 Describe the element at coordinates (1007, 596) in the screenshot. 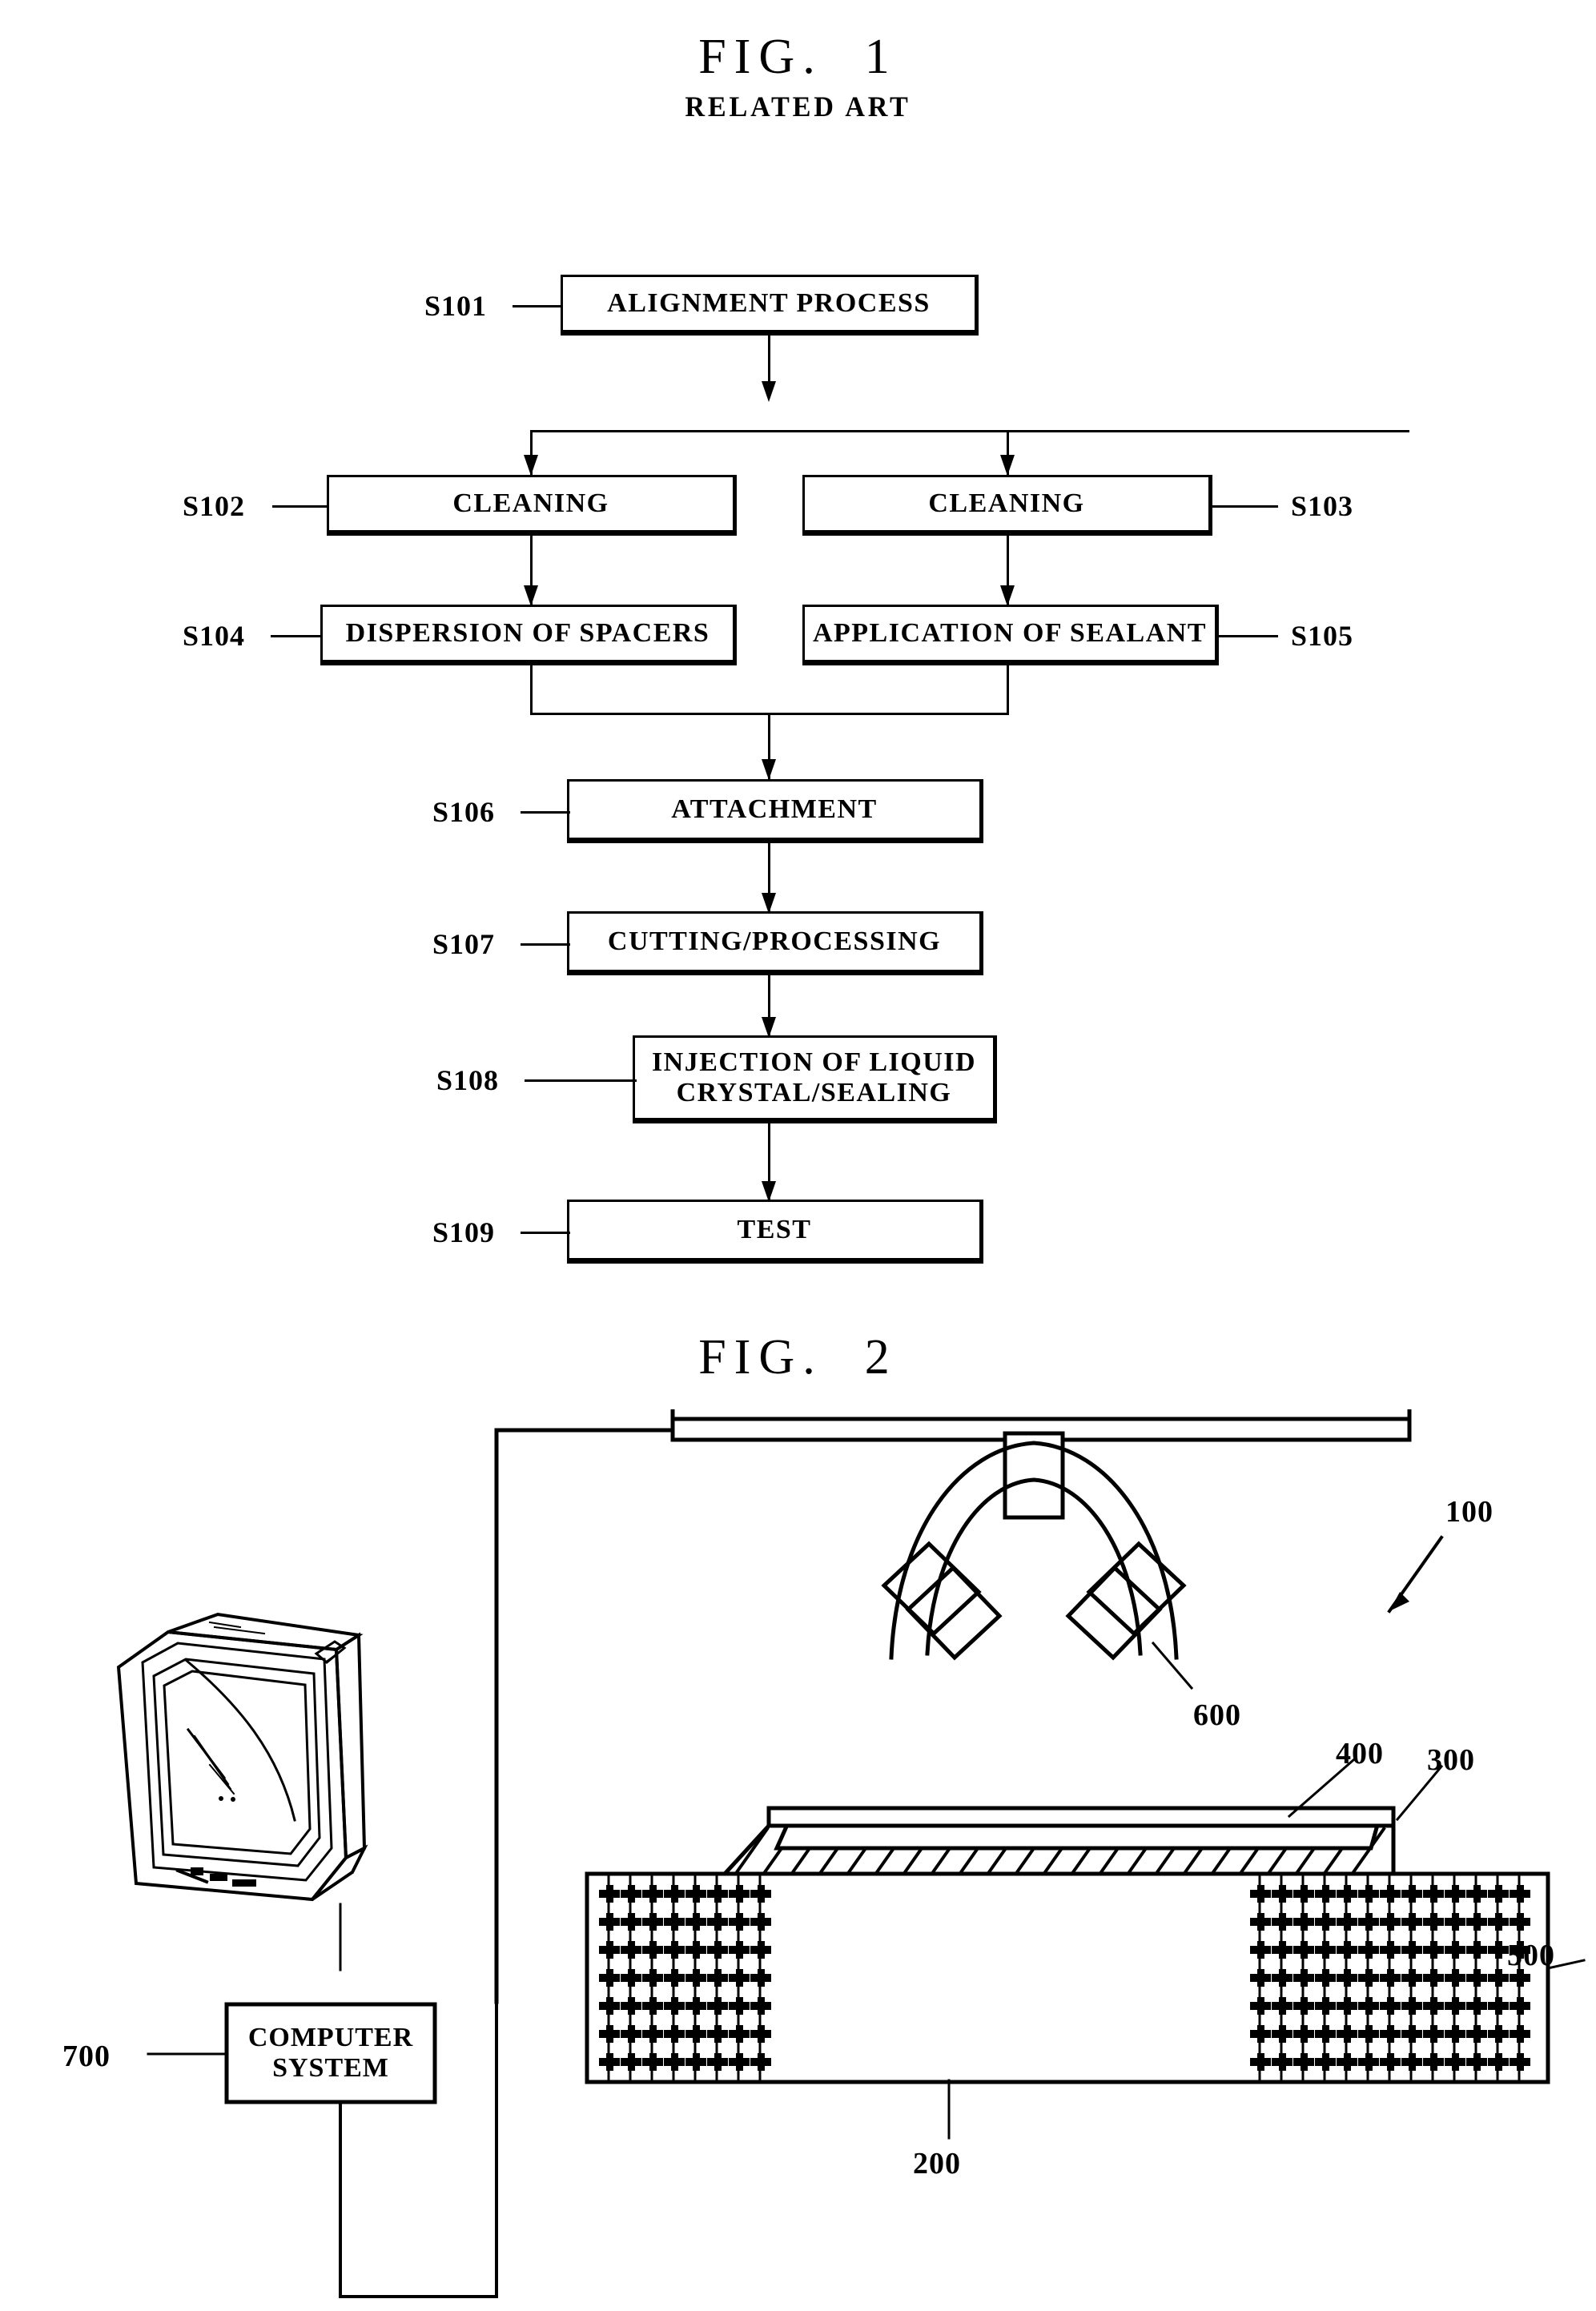

I see `arrowhead-s103-s105` at that location.